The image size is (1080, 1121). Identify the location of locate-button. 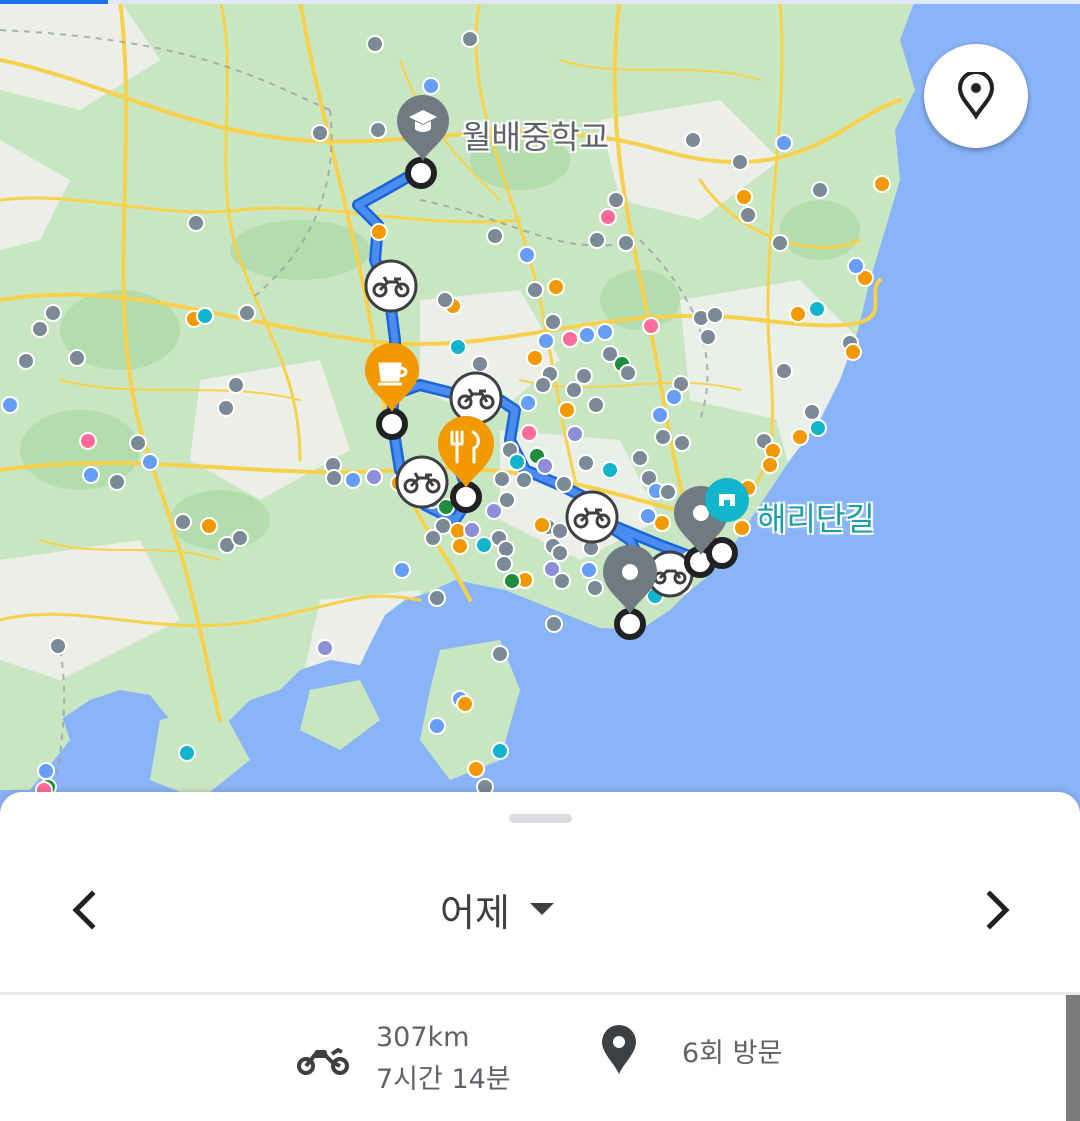
(976, 96).